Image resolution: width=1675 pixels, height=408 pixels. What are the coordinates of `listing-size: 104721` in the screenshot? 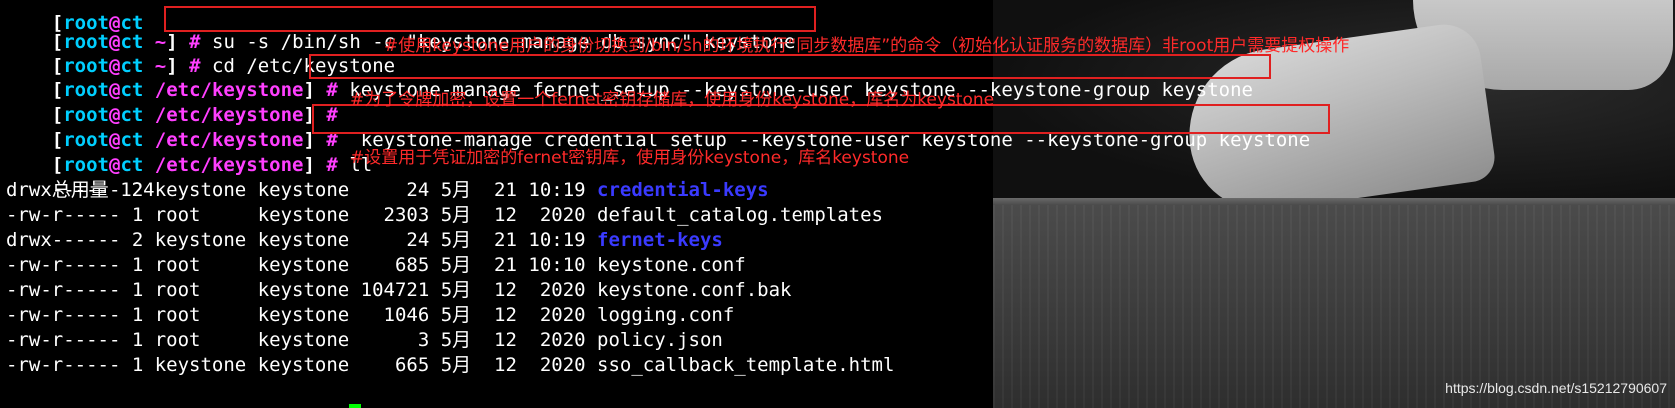 It's located at (400, 290).